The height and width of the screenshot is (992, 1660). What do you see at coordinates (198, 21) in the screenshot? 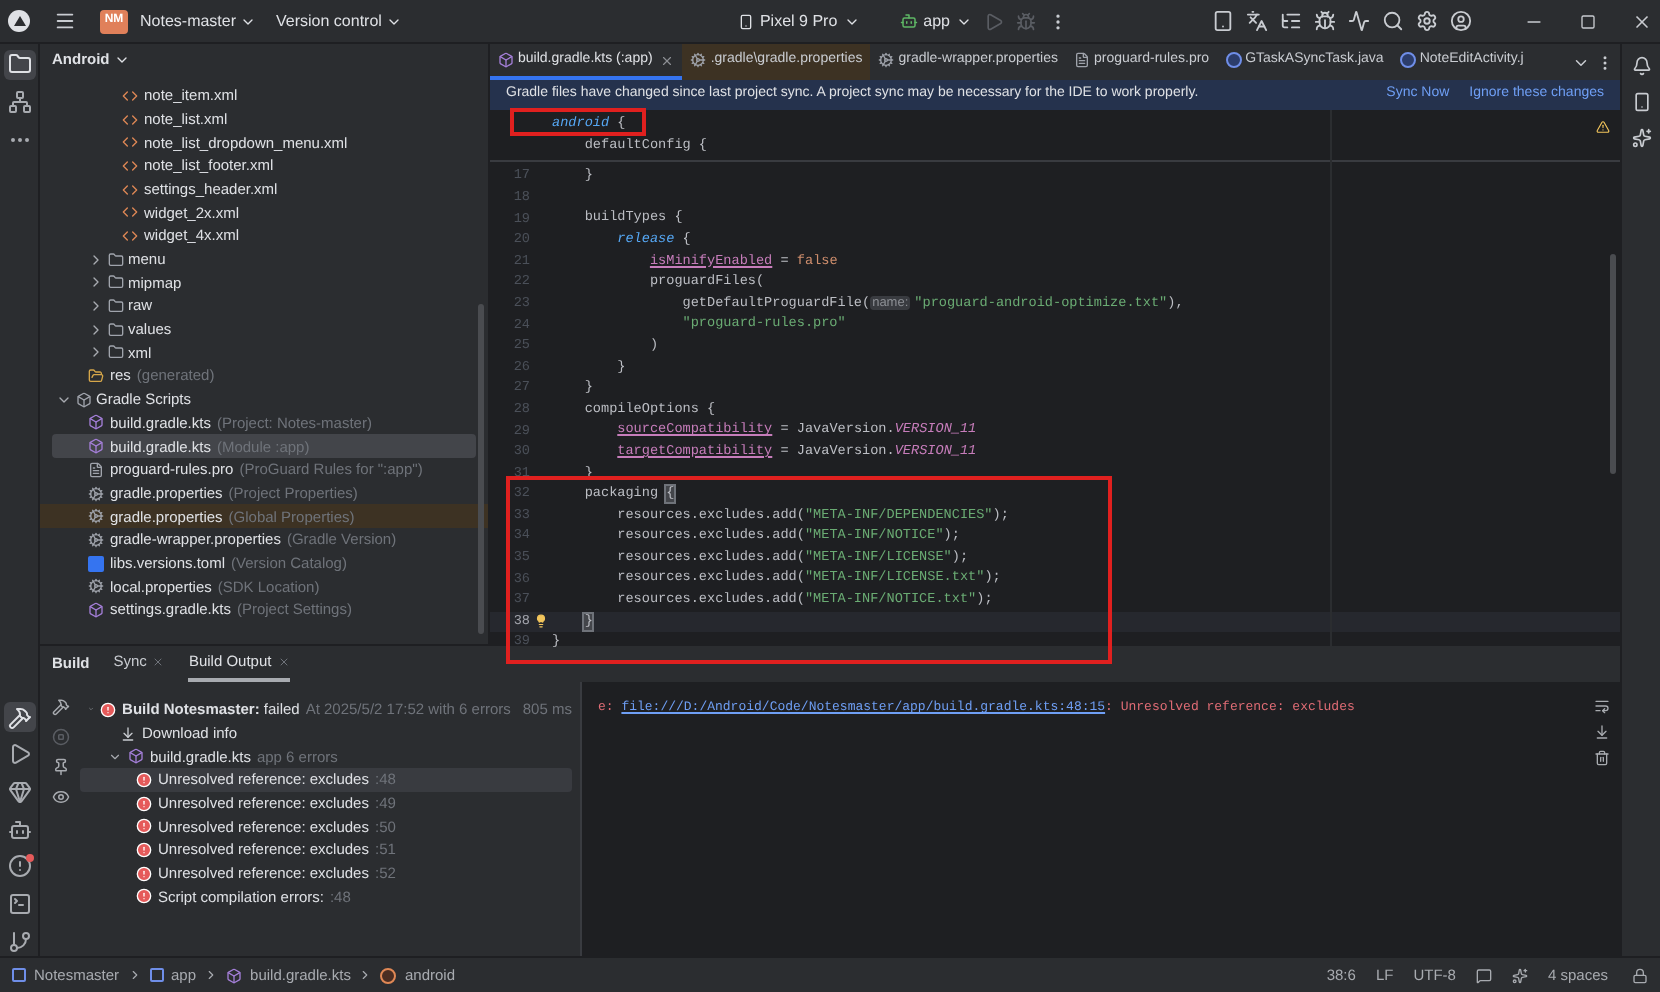
I see `project-dropdown: Notes-master` at bounding box center [198, 21].